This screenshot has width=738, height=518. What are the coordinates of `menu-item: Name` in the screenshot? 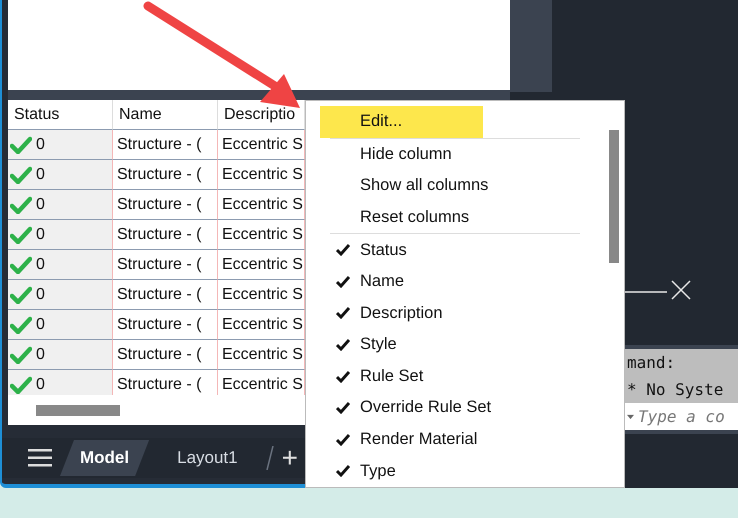 It's located at (467, 282).